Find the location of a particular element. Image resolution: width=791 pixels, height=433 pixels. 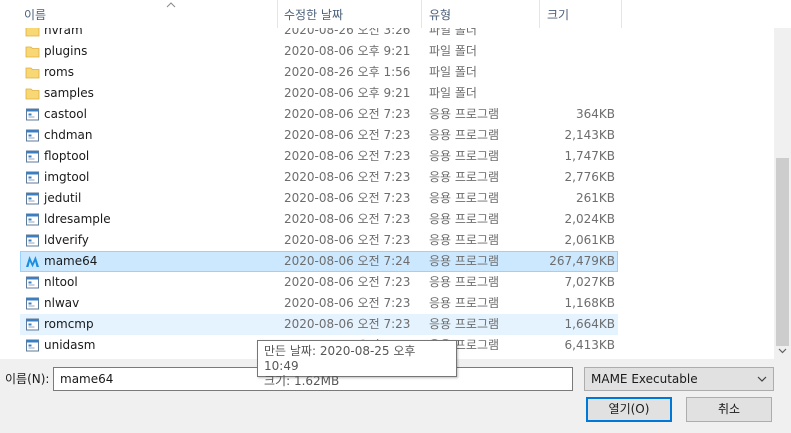

file-size: 7,027KB is located at coordinates (589, 282).